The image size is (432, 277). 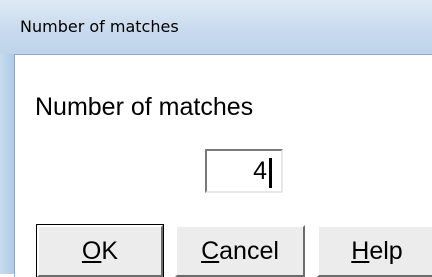 What do you see at coordinates (210, 250) in the screenshot?
I see `cancel-mnemonic: C` at bounding box center [210, 250].